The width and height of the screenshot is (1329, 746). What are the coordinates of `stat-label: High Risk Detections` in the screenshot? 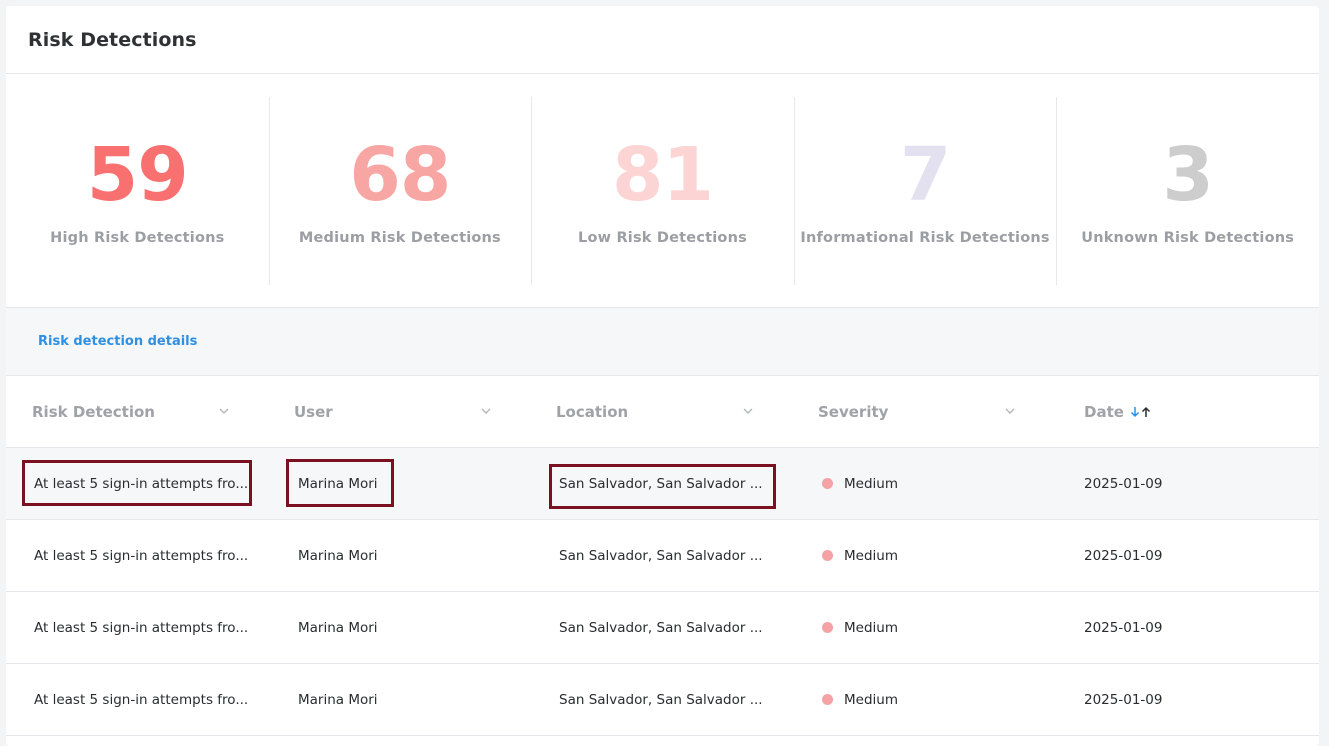 It's located at (137, 238).